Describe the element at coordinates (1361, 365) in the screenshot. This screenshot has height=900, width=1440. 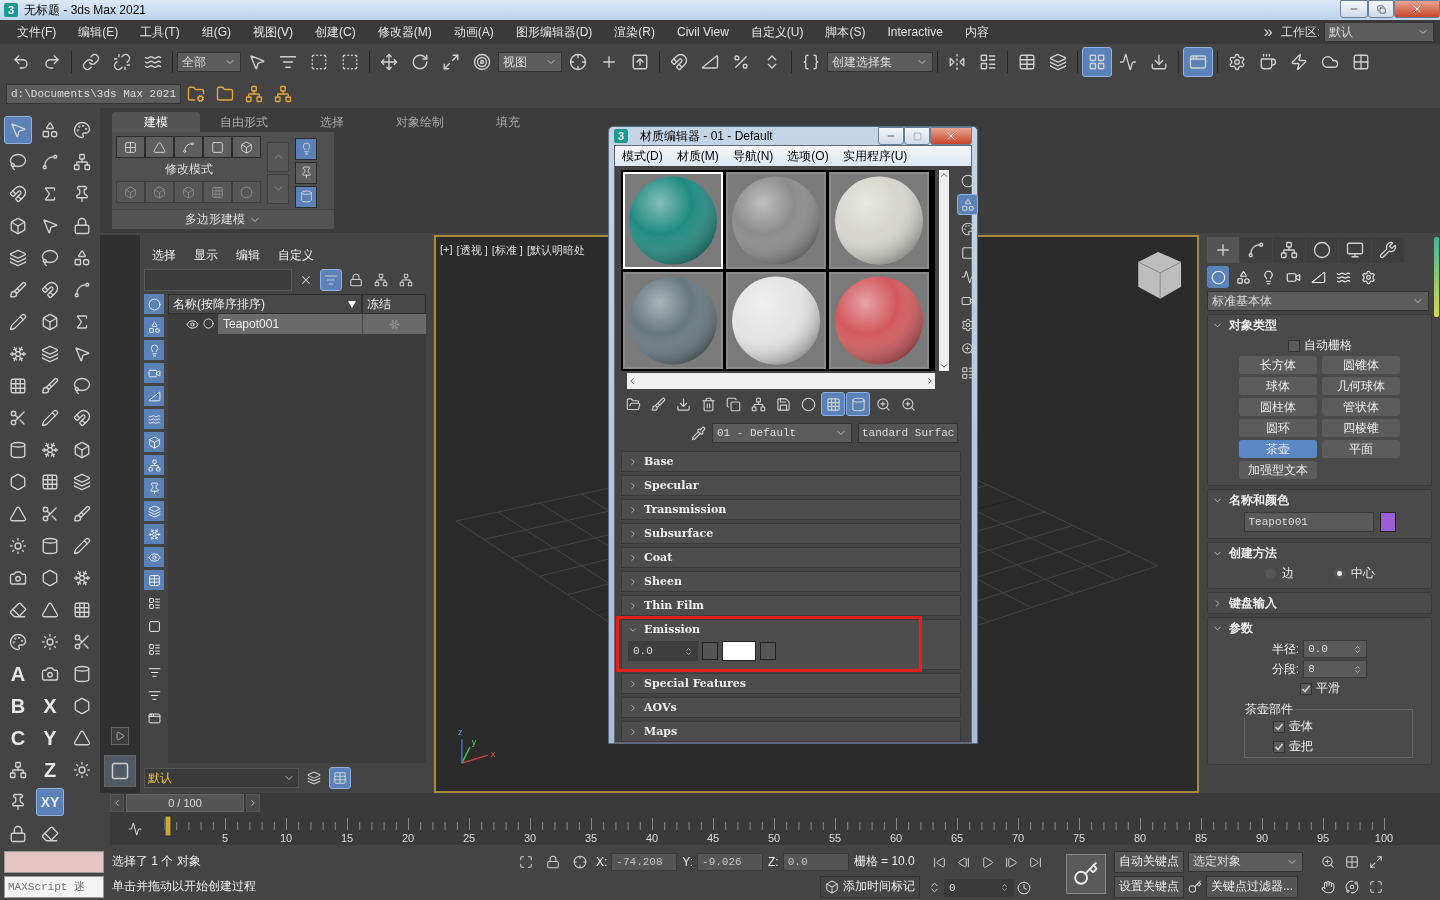
I see `object-type-button: 圆锥体` at that location.